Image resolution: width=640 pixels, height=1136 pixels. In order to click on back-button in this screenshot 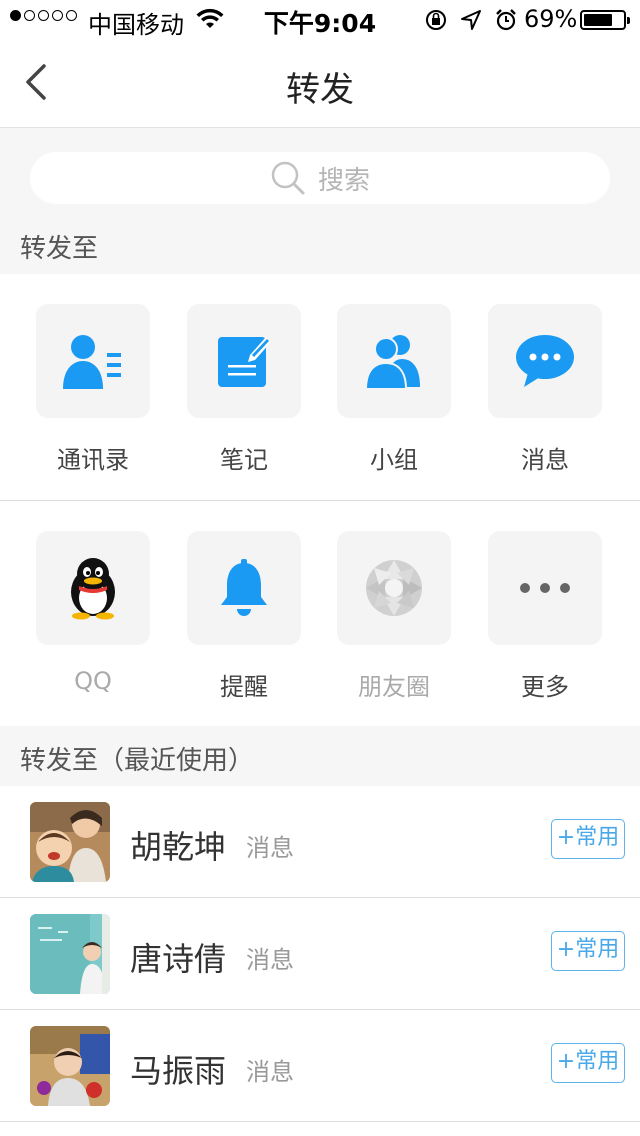, I will do `click(42, 84)`.